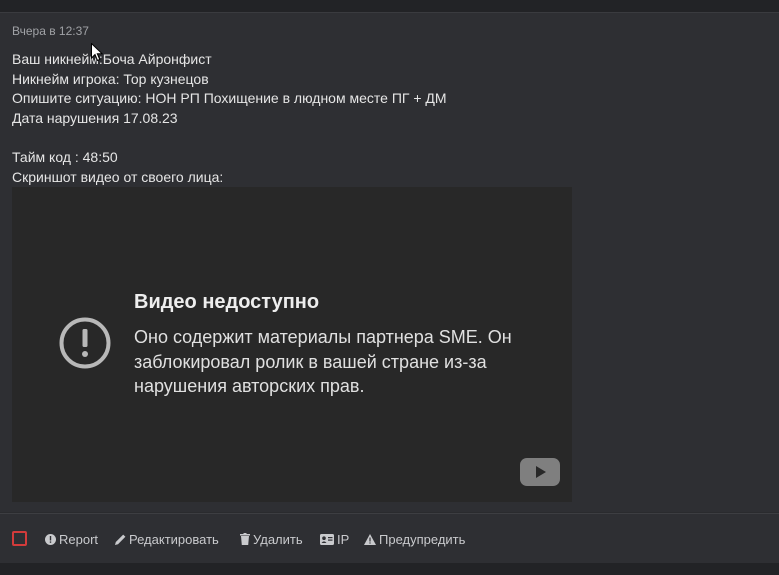 Image resolution: width=779 pixels, height=575 pixels. What do you see at coordinates (343, 539) in the screenshot?
I see `ip-label: IP` at bounding box center [343, 539].